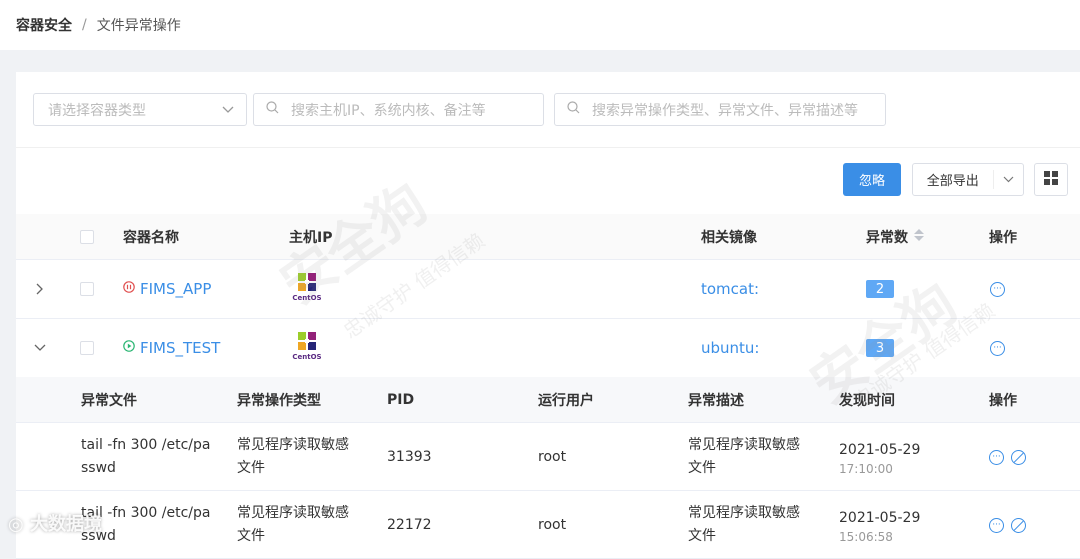 The height and width of the screenshot is (559, 1080). I want to click on count-badge: 3, so click(880, 348).